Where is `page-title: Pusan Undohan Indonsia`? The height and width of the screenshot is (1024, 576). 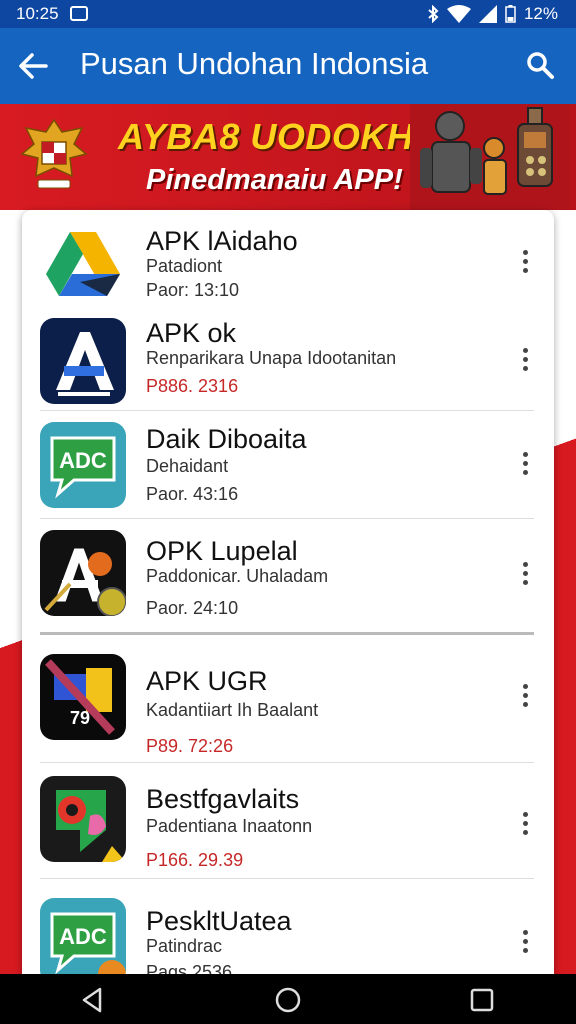 page-title: Pusan Undohan Indonsia is located at coordinates (254, 63).